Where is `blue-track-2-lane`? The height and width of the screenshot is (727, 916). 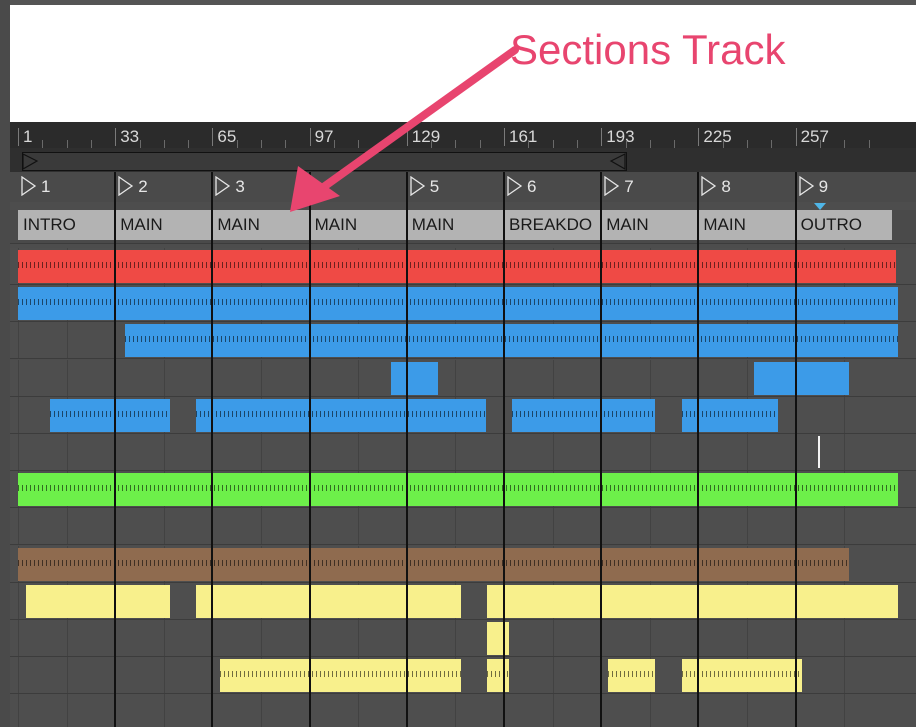 blue-track-2-lane is located at coordinates (463, 341).